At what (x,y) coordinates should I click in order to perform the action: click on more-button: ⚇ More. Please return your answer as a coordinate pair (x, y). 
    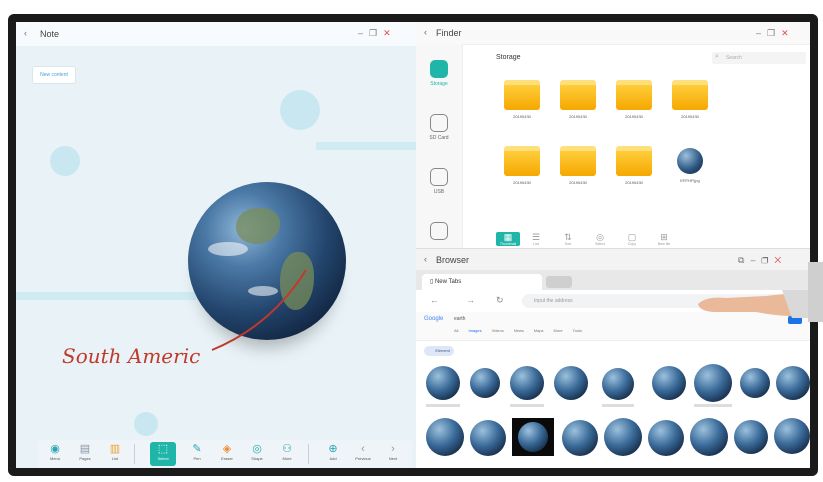
    Looking at the image, I should click on (287, 454).